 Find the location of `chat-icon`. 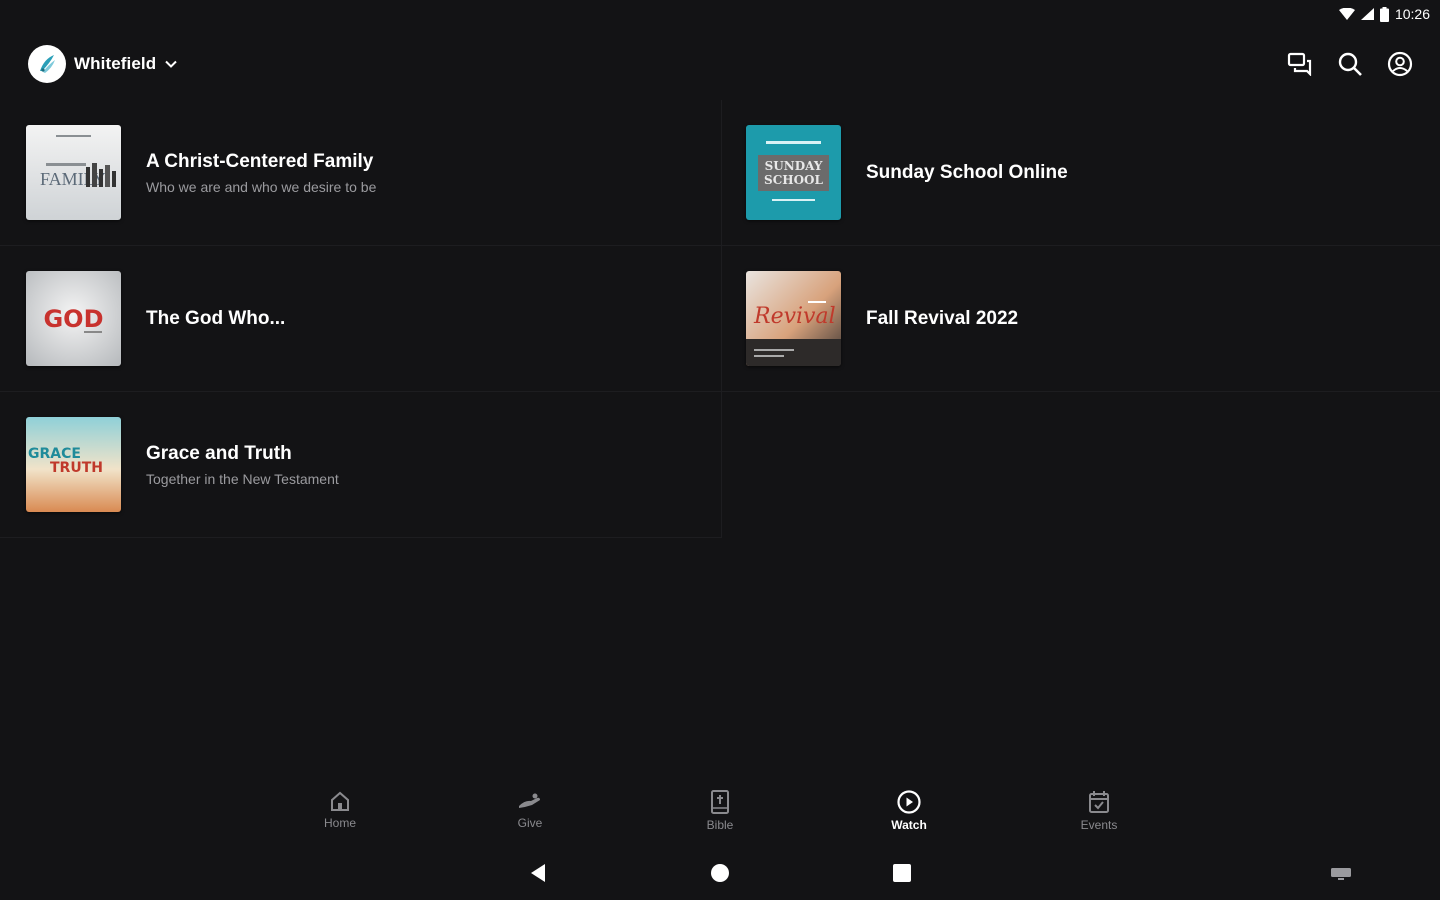

chat-icon is located at coordinates (1299, 64).